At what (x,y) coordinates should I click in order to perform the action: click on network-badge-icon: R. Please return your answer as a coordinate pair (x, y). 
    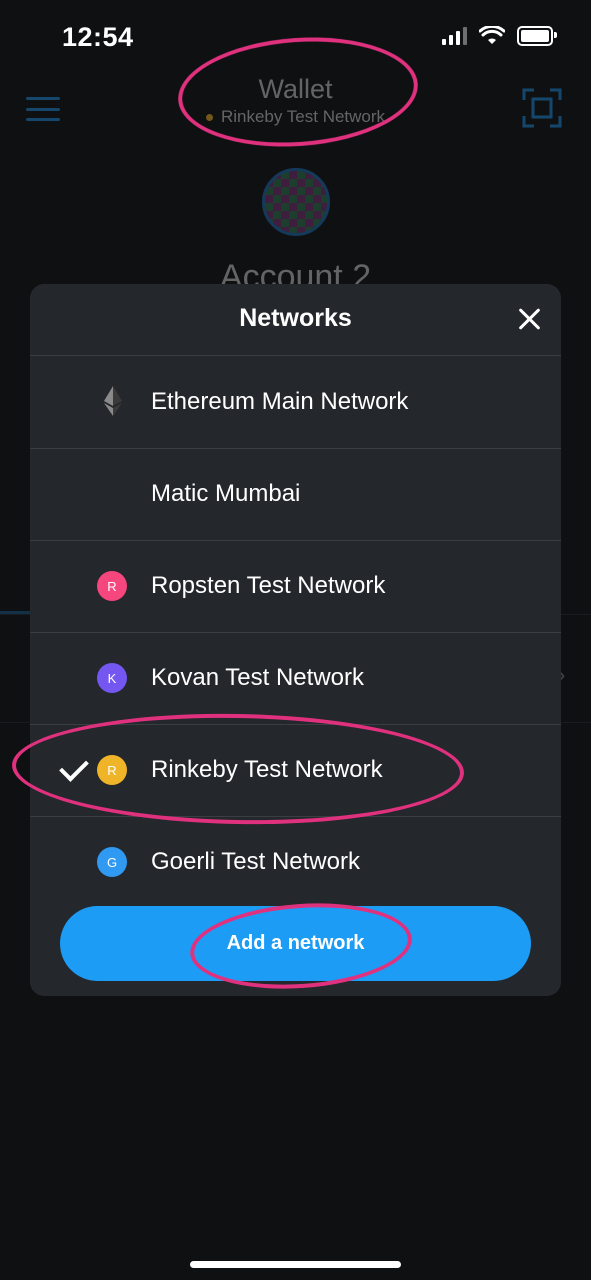
    Looking at the image, I should click on (112, 586).